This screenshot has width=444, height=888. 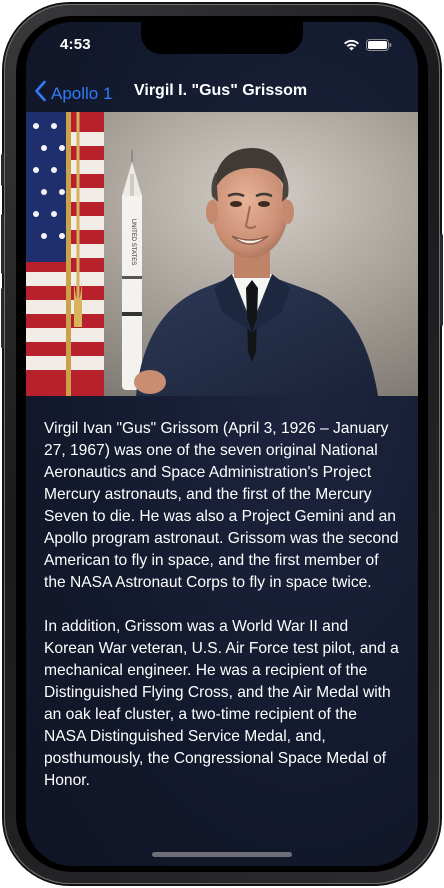 I want to click on status-icons, so click(x=367, y=47).